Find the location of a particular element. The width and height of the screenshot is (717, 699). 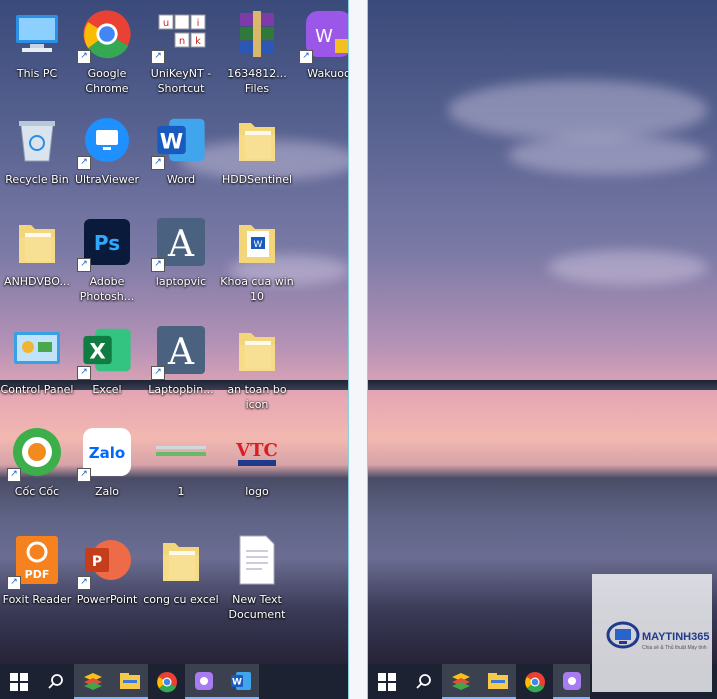

font-a-icon: A ↗ is located at coordinates (180, 351).